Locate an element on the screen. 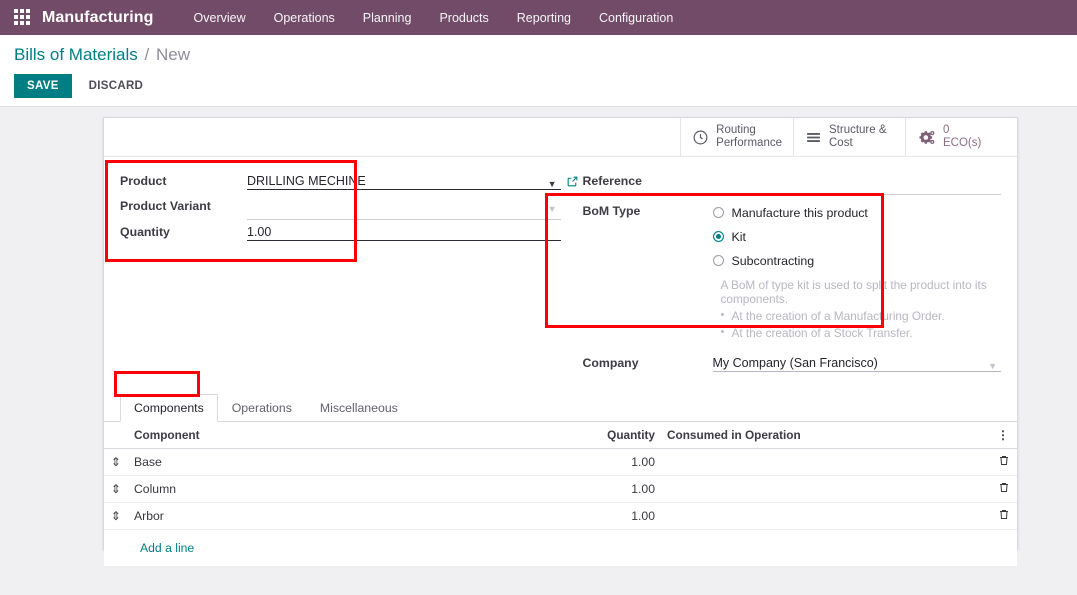 The image size is (1077, 595). field-reference-label: Reference is located at coordinates (612, 181).